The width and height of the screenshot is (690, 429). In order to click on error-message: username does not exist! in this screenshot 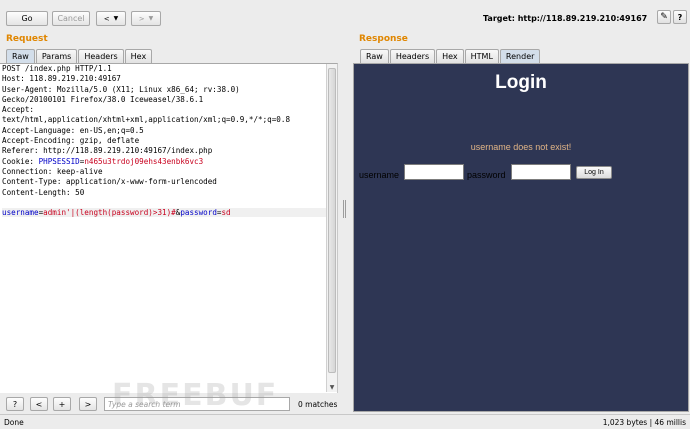, I will do `click(521, 147)`.